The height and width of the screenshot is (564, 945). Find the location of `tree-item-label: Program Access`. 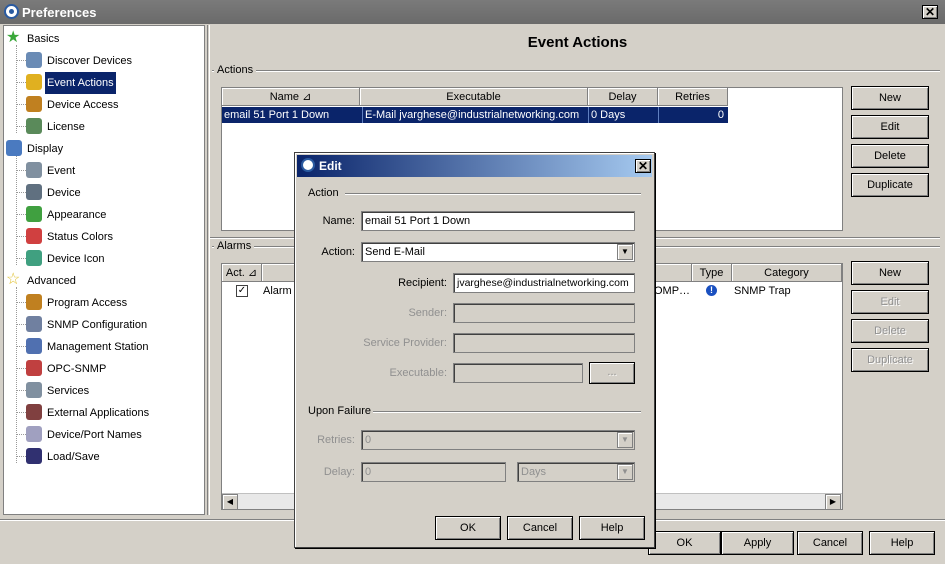

tree-item-label: Program Access is located at coordinates (87, 303).